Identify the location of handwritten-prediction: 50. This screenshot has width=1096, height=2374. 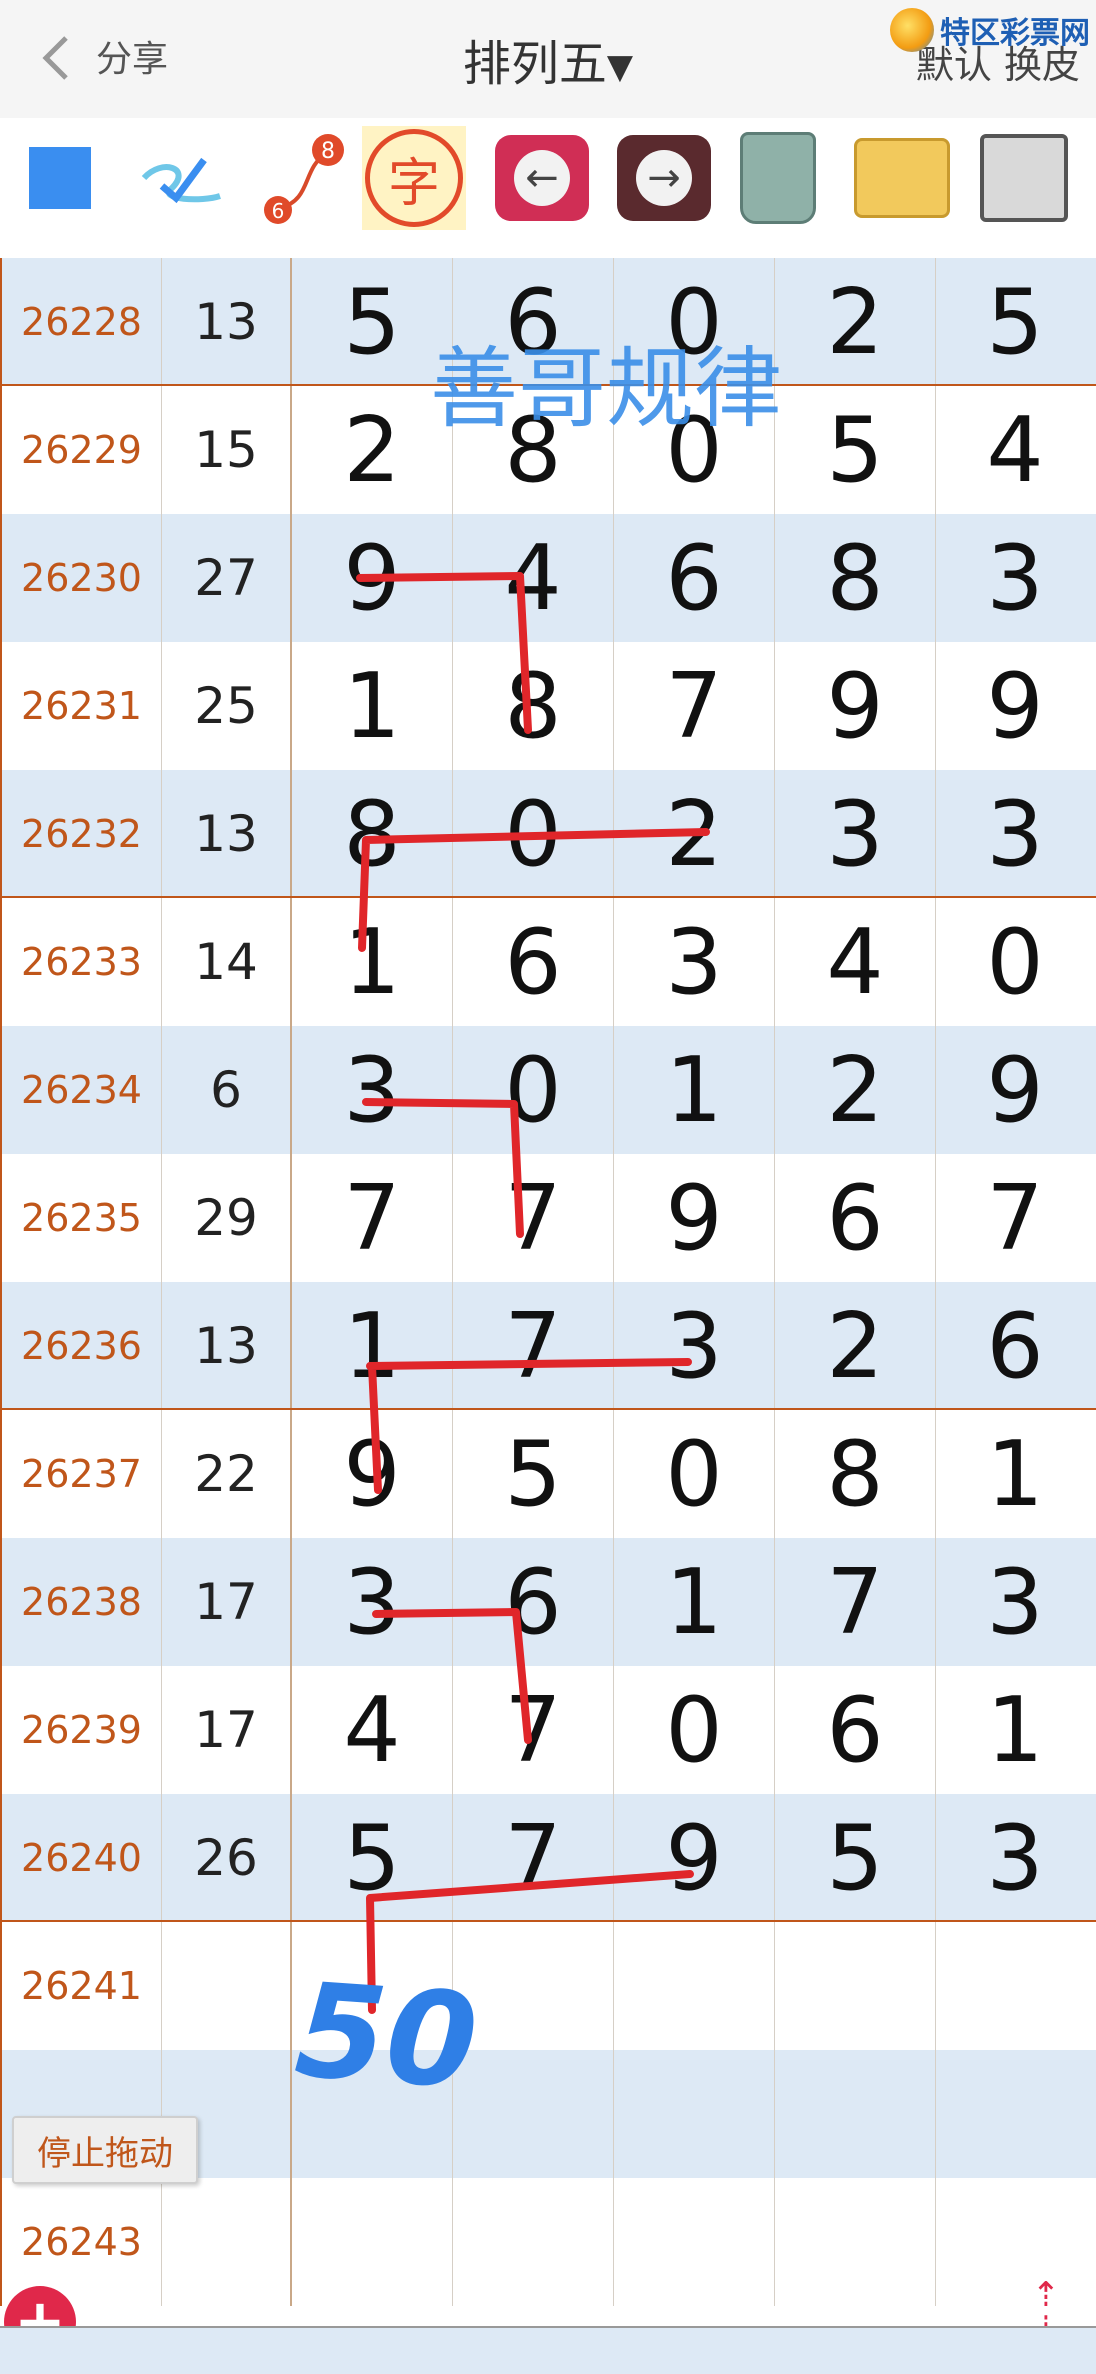
(386, 2036).